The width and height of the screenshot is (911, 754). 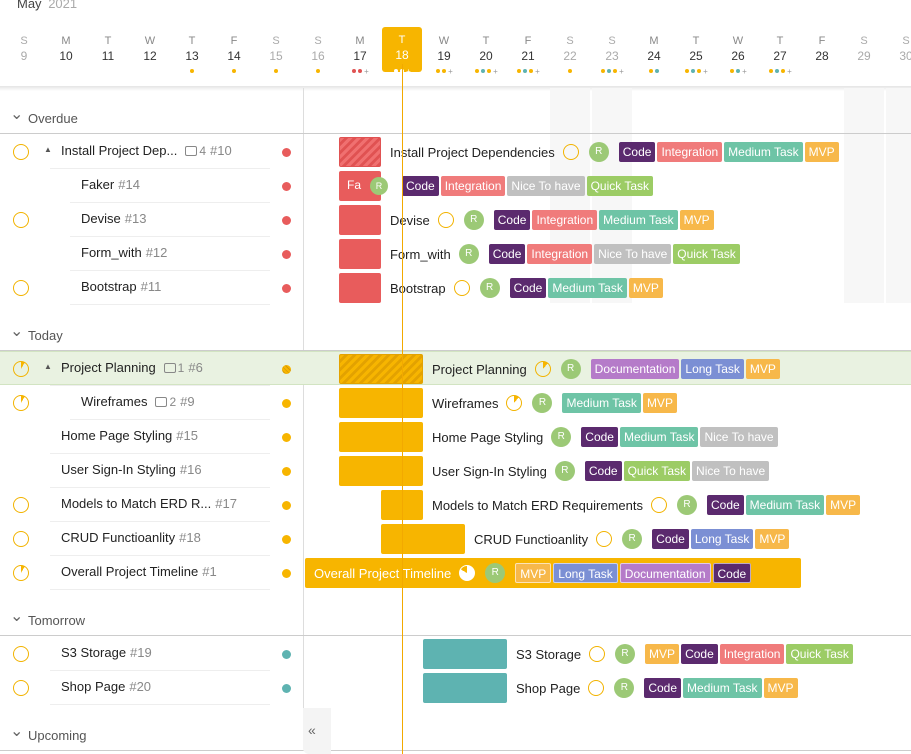 What do you see at coordinates (151, 471) in the screenshot?
I see `task-row-user-sign-in-styling: User Sign-In Styling #16` at bounding box center [151, 471].